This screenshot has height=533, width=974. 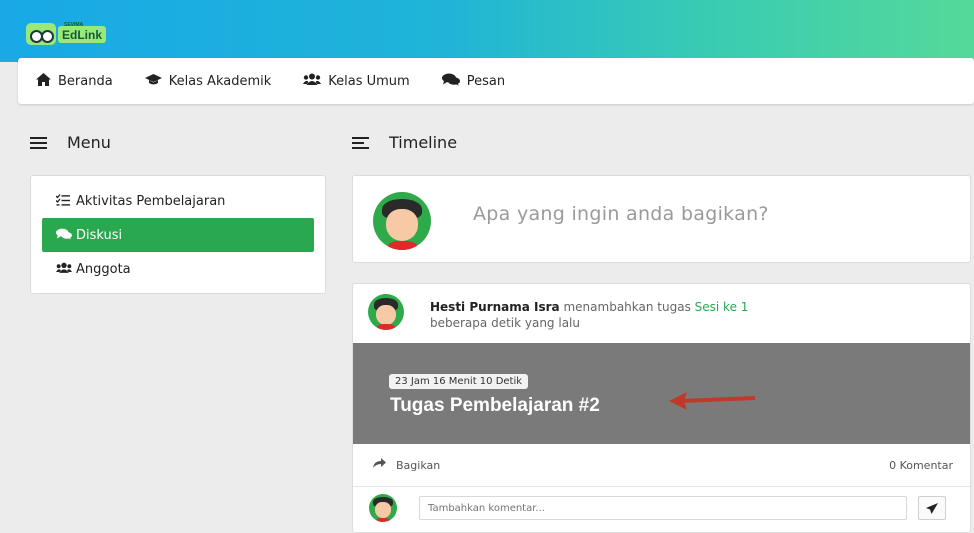 I want to click on list-check-icon, so click(x=65, y=201).